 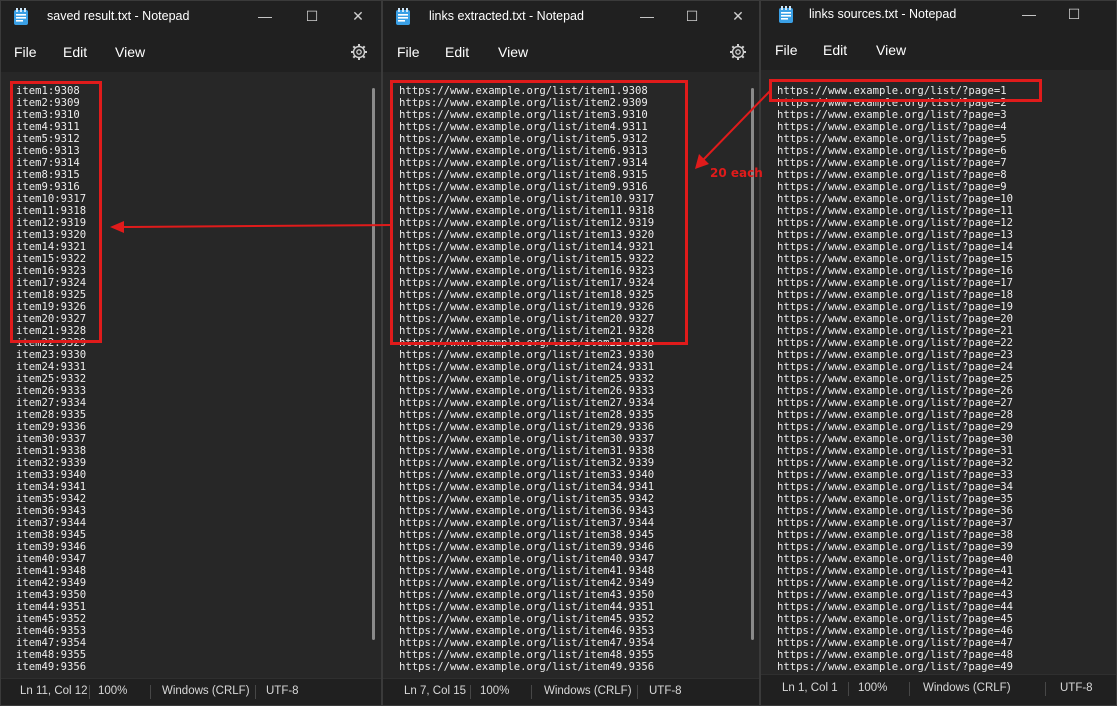 I want to click on status-bar: Ln 1, Col 1 100% Windows (CRLF) UTF-8, so click(x=938, y=689).